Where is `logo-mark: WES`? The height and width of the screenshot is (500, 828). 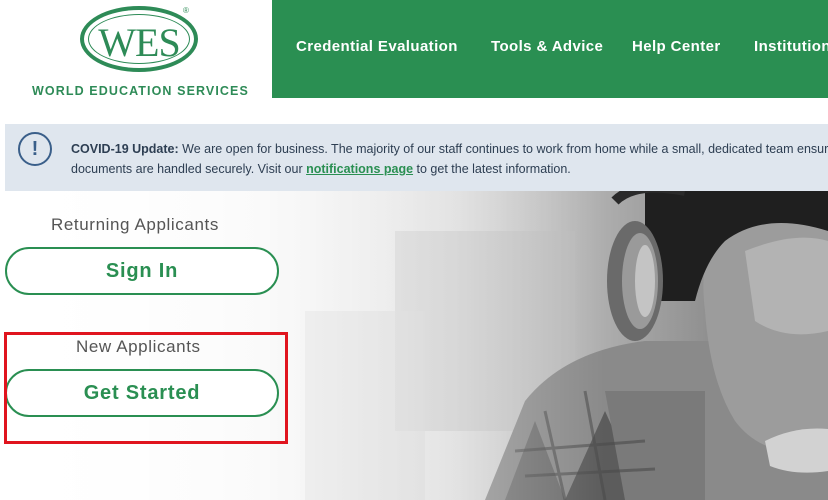
logo-mark: WES is located at coordinates (139, 42).